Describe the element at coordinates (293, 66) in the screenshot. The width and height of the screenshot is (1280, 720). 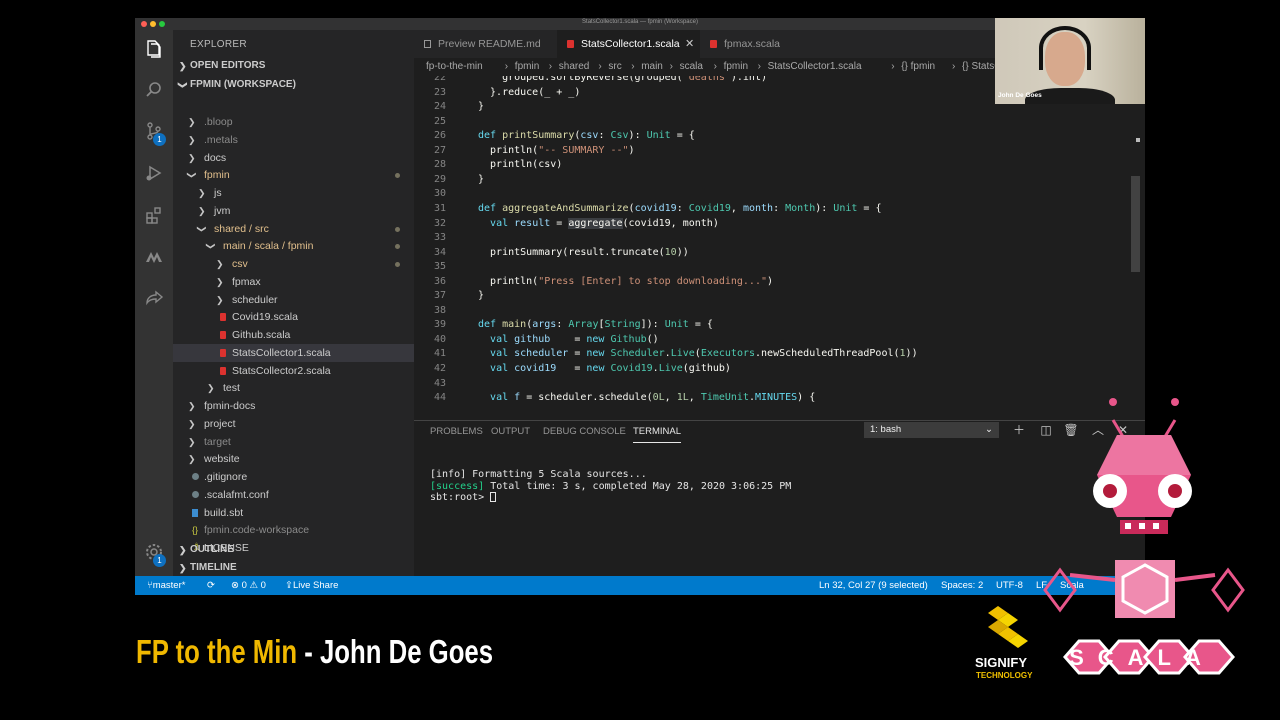
I see `open-editors-section: ❯ OPEN EDITORS` at that location.